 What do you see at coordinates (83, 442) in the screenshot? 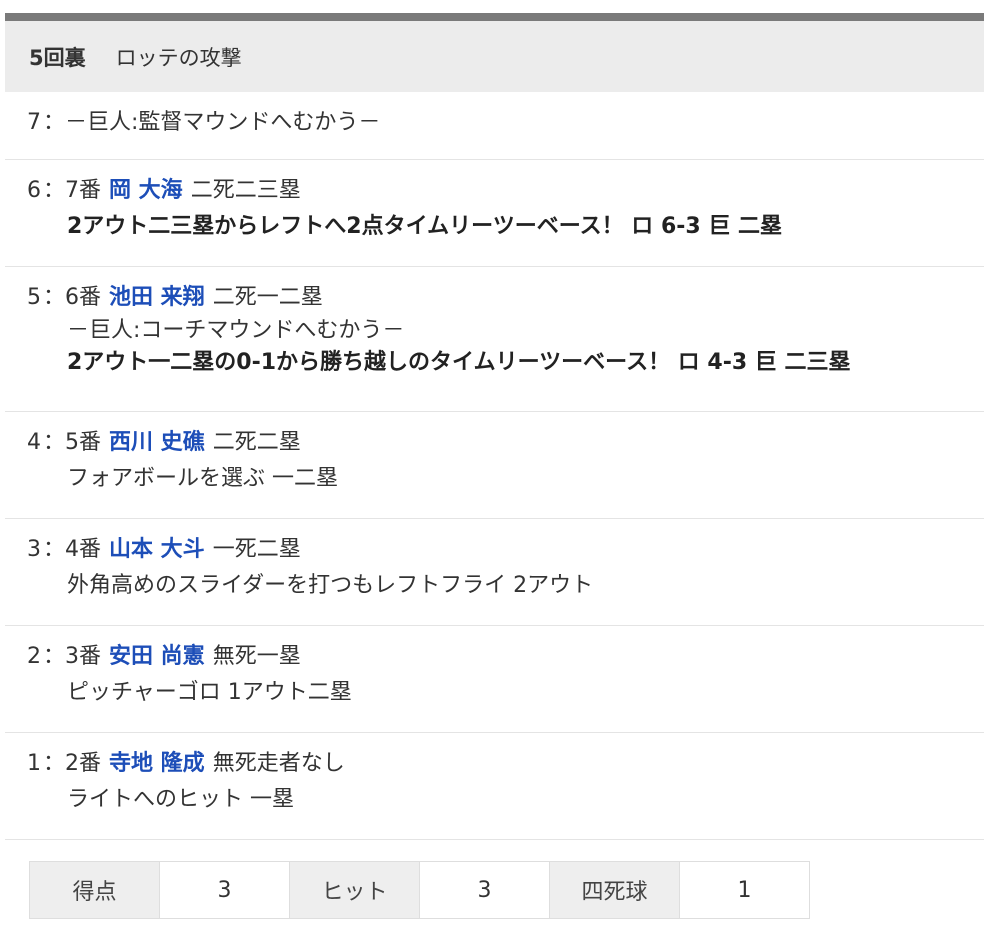
I see `batting-order: 5番` at bounding box center [83, 442].